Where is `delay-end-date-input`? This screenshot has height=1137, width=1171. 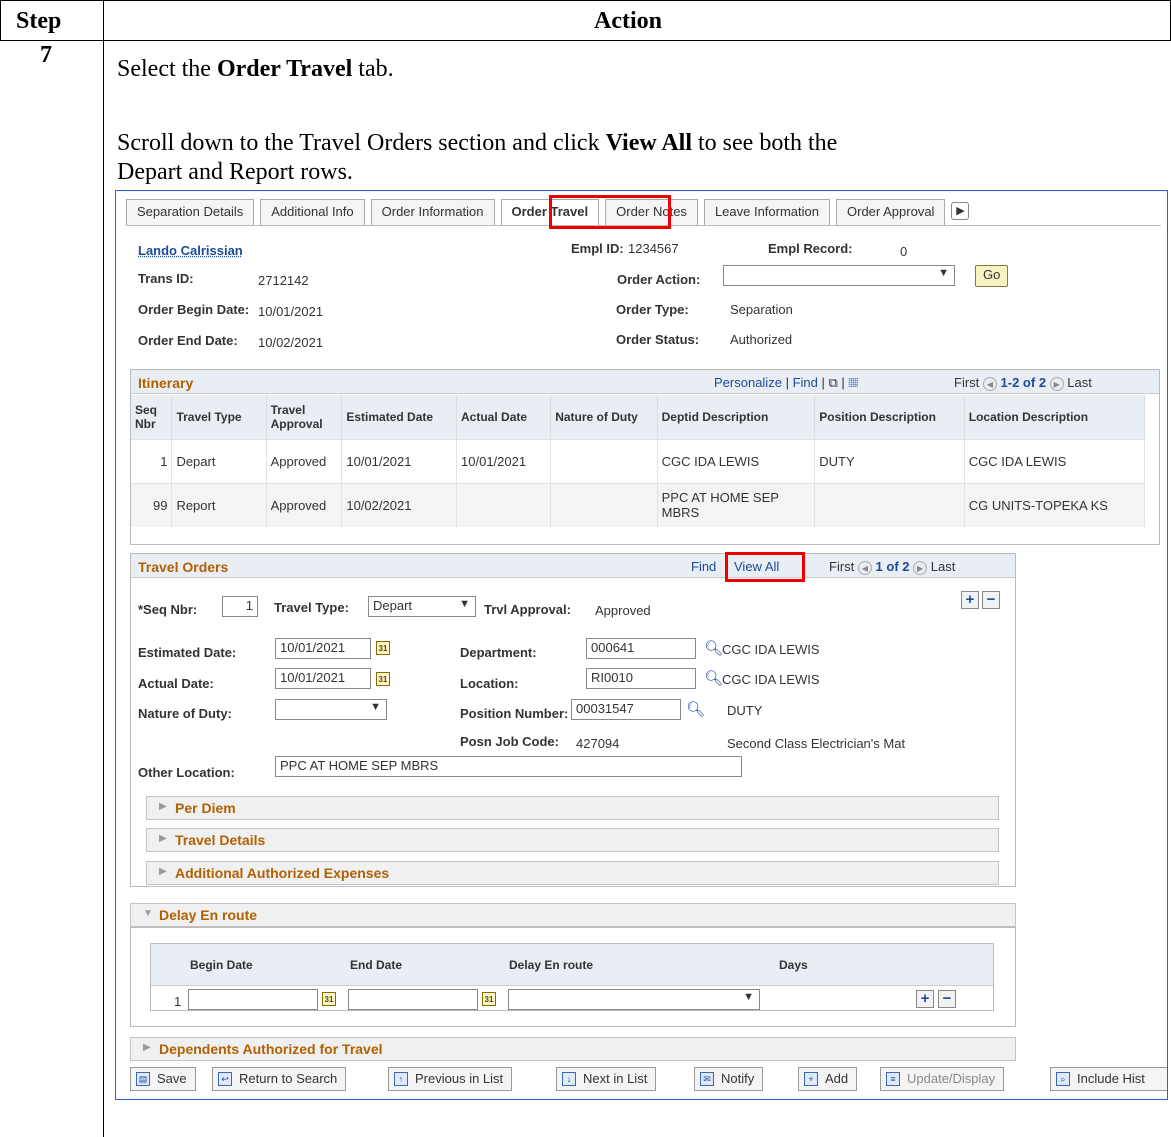
delay-end-date-input is located at coordinates (413, 999).